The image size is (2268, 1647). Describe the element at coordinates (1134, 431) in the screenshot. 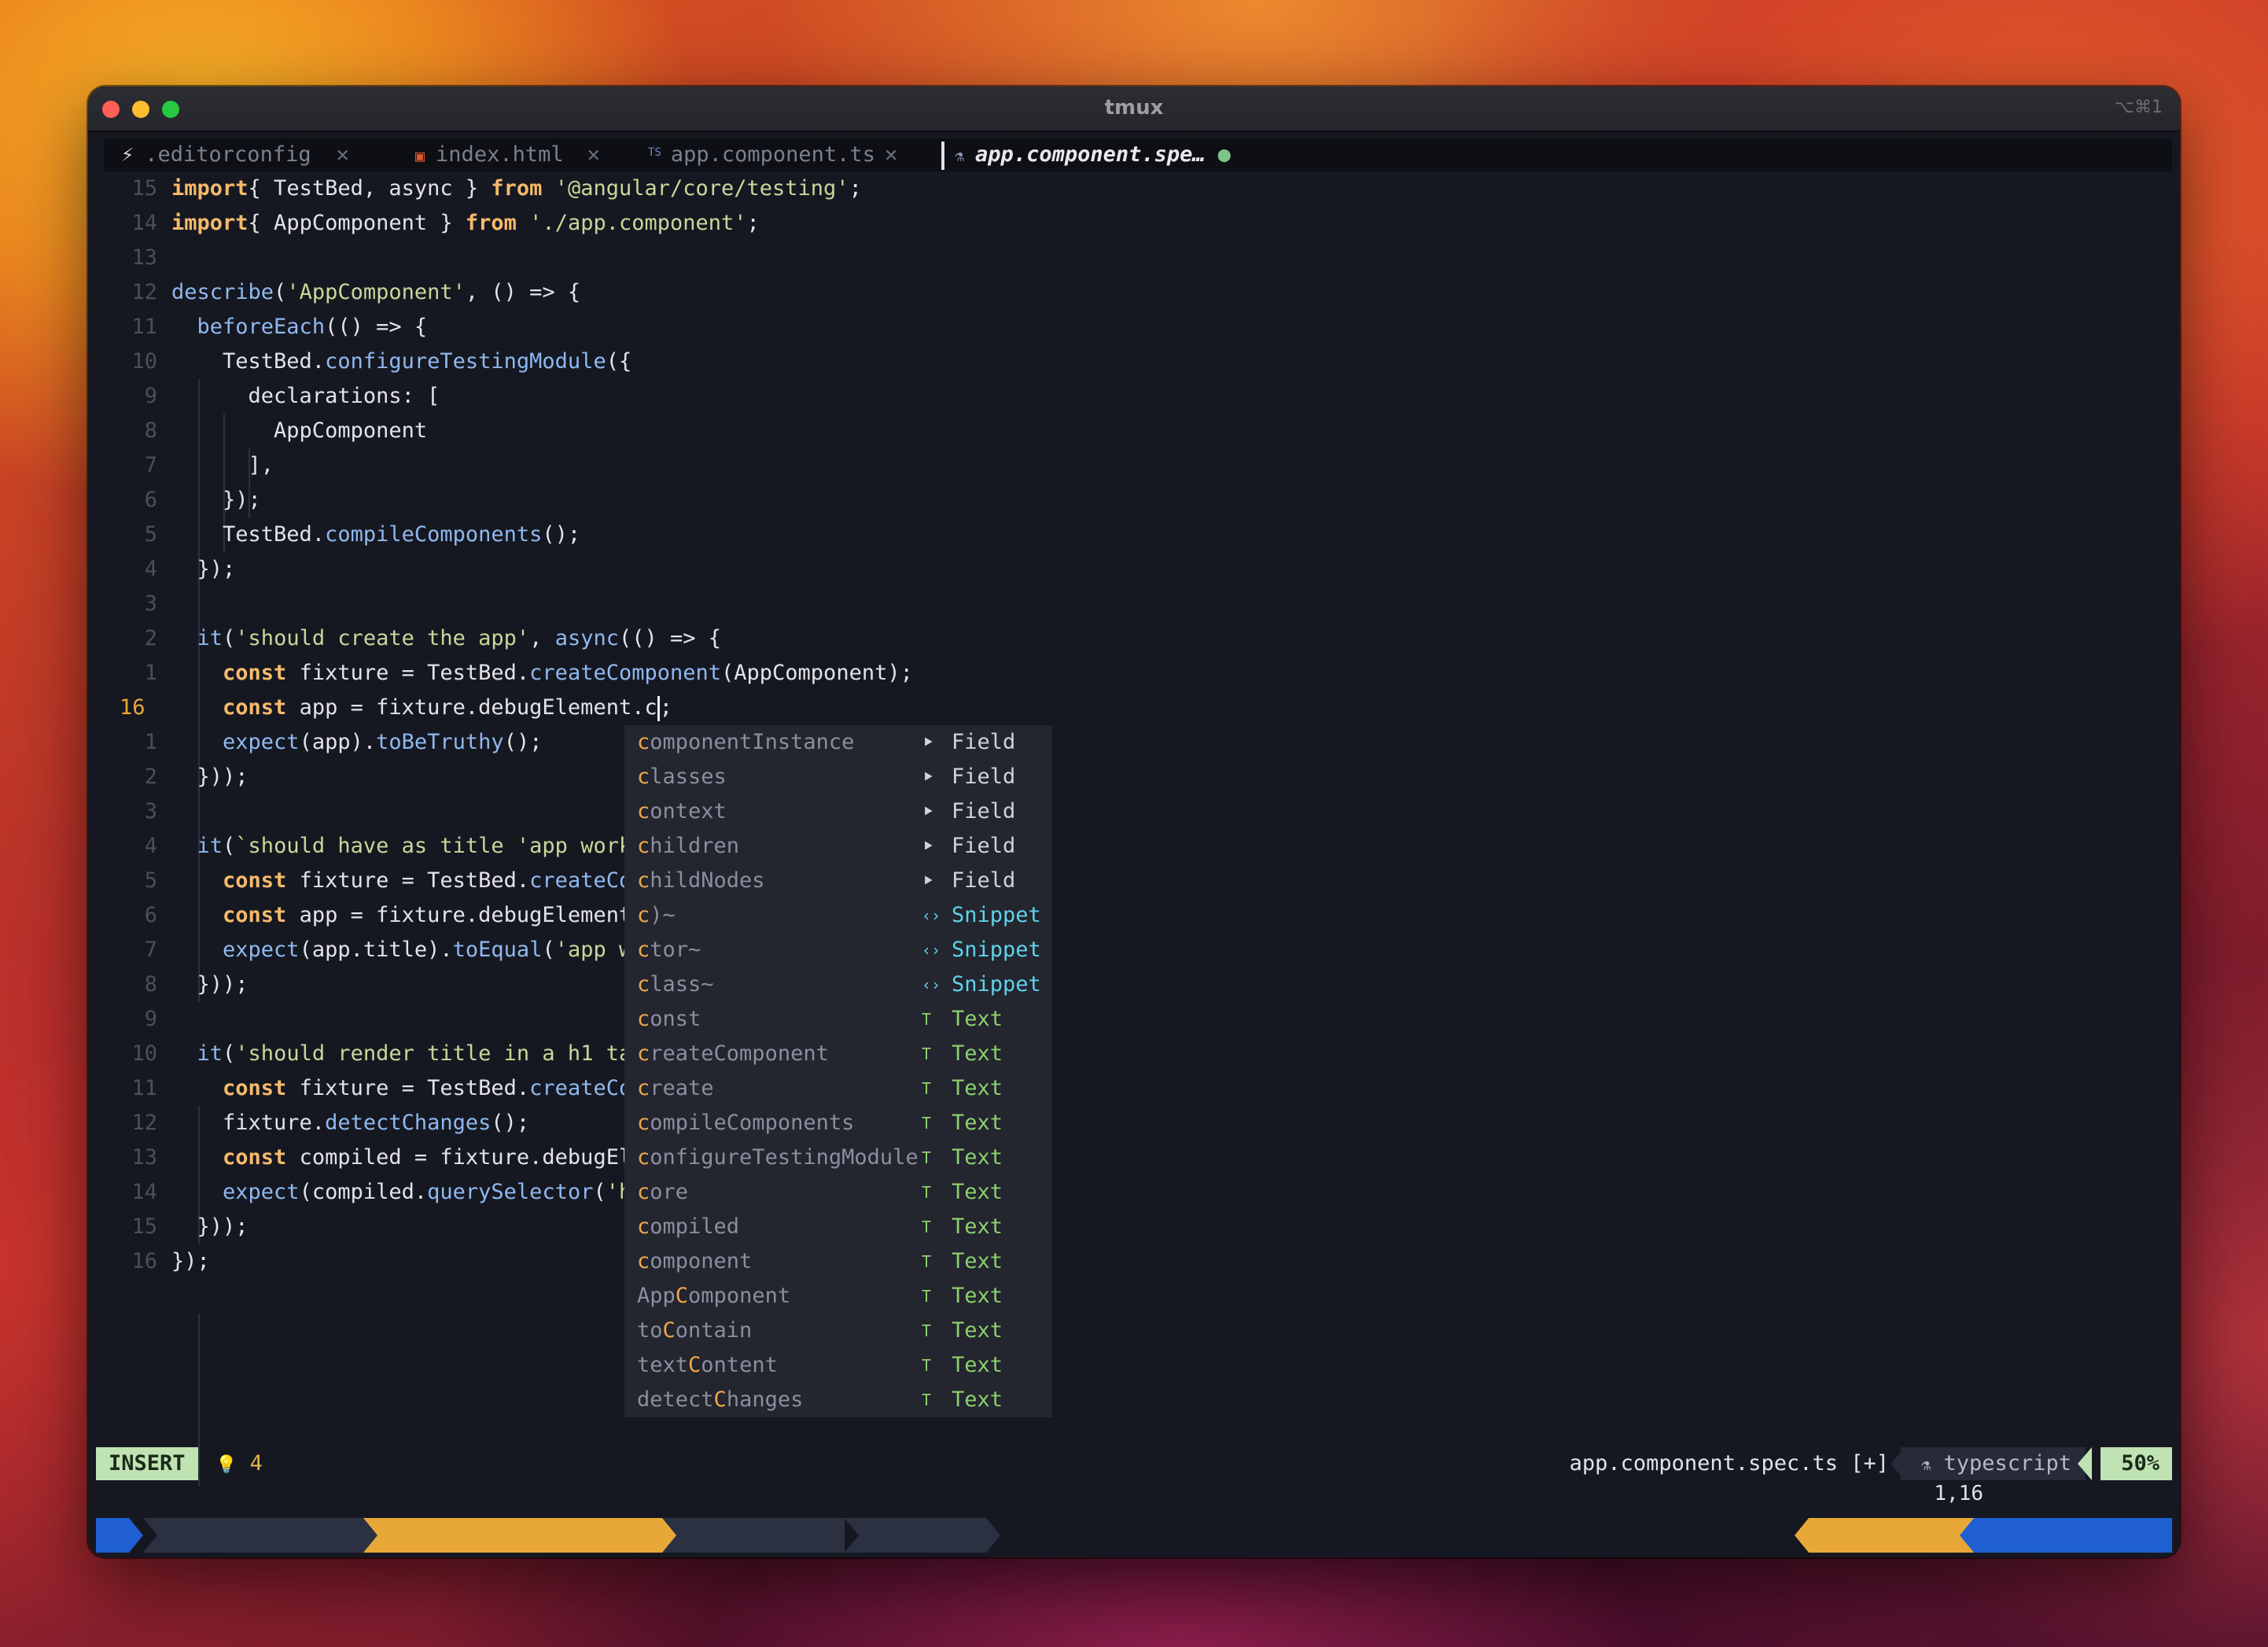

I see `code-line: 8 AppComponent` at that location.